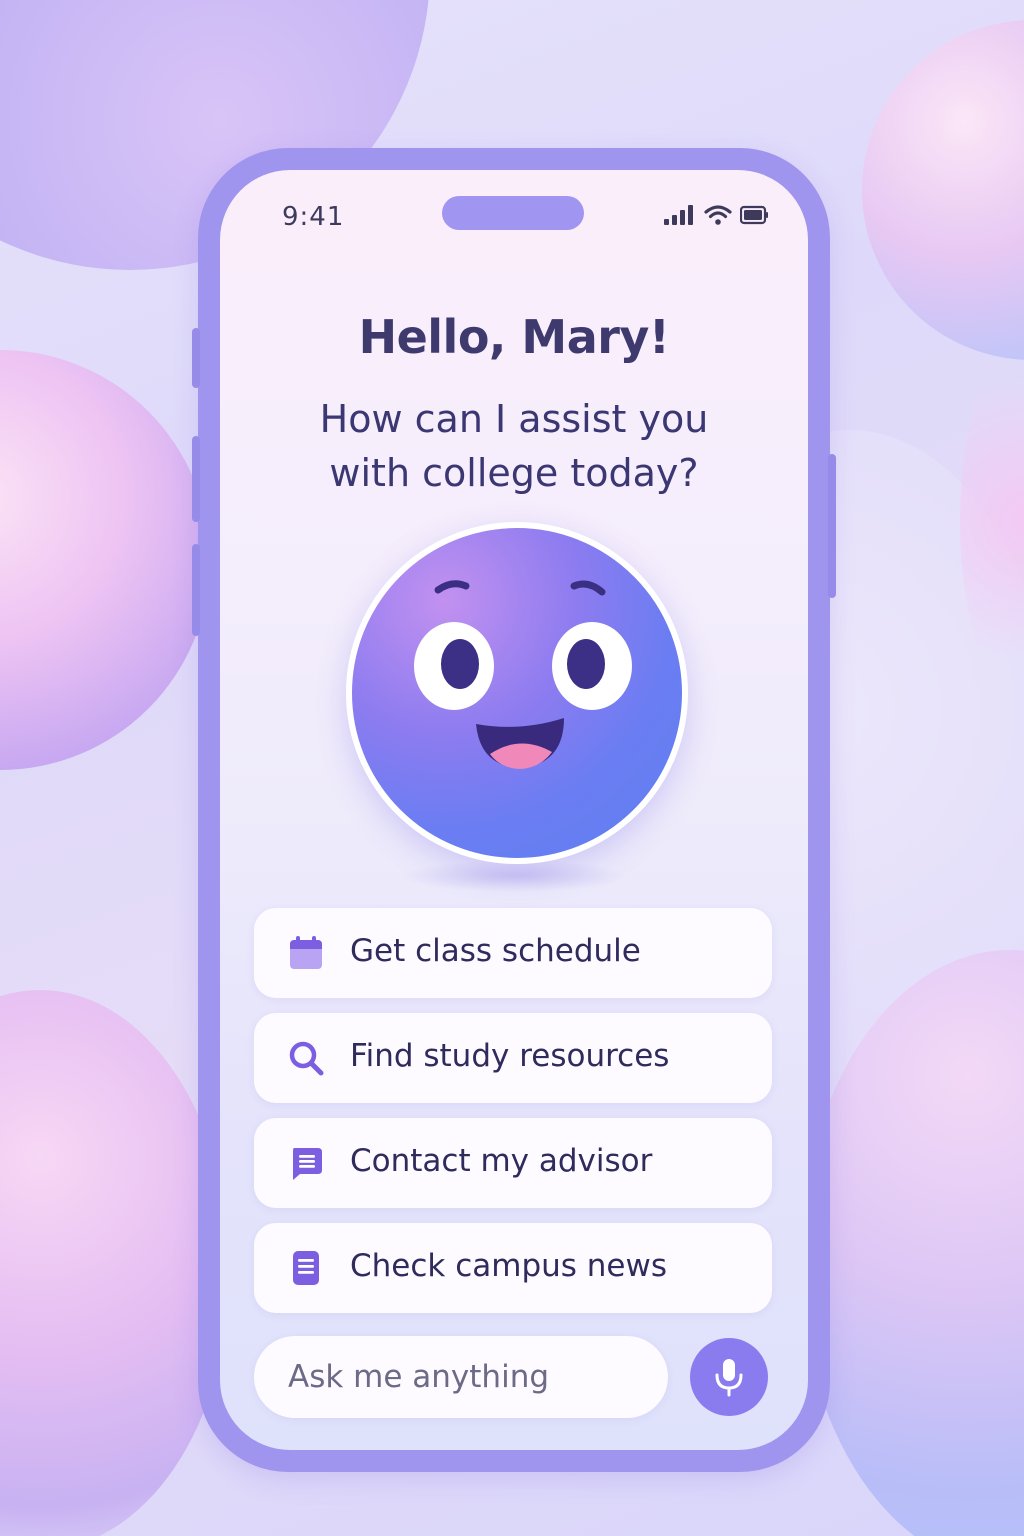 Image resolution: width=1024 pixels, height=1536 pixels. I want to click on assistant-avatar, so click(517, 693).